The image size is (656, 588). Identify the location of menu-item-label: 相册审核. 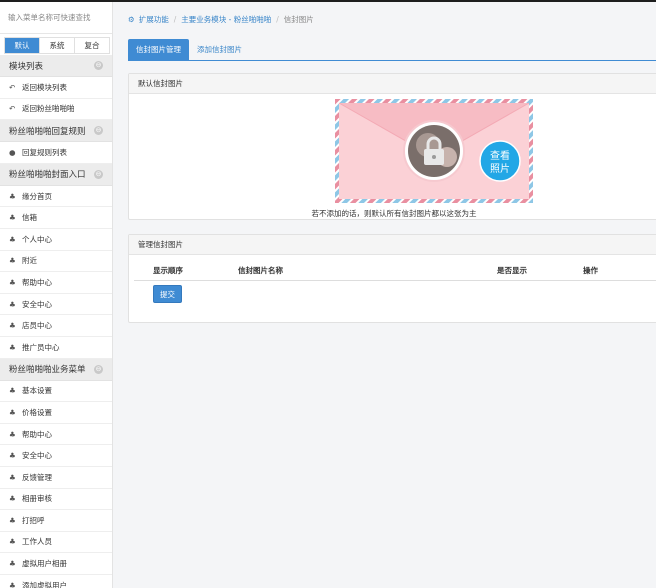
(37, 499).